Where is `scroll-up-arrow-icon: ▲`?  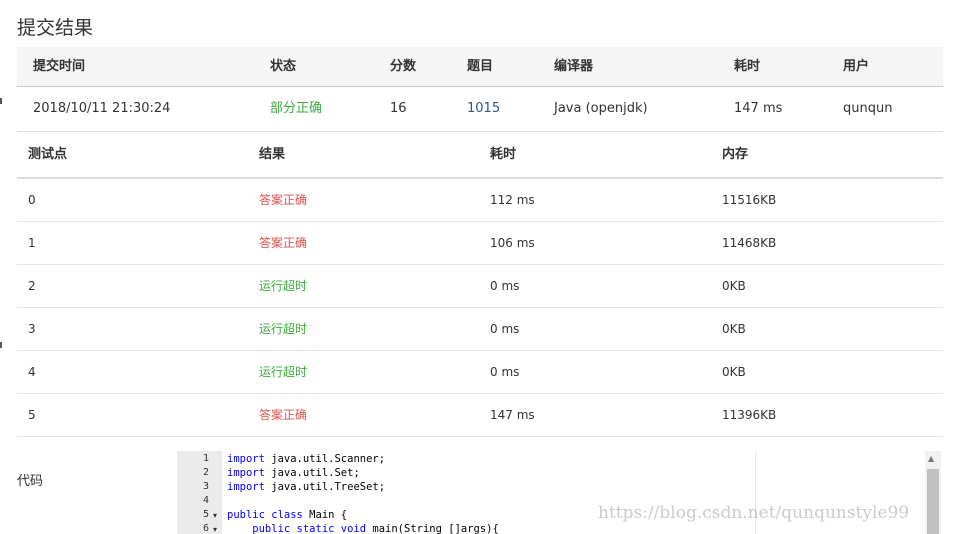
scroll-up-arrow-icon: ▲ is located at coordinates (931, 458).